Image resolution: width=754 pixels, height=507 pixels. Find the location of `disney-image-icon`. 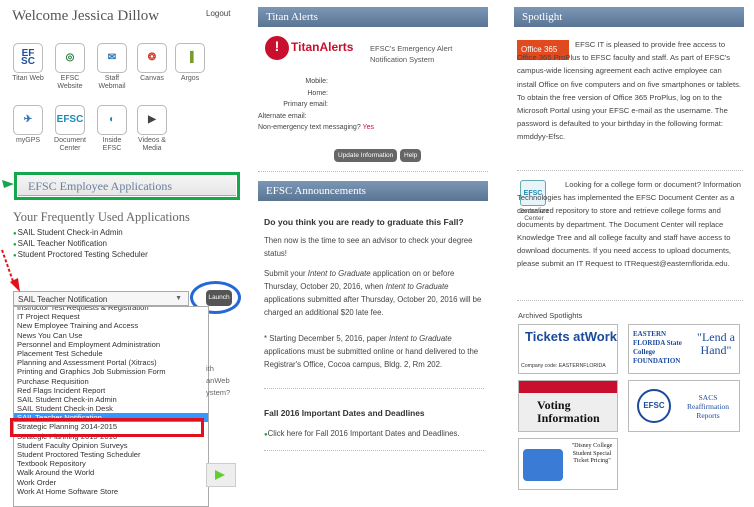

disney-image-icon is located at coordinates (543, 465).